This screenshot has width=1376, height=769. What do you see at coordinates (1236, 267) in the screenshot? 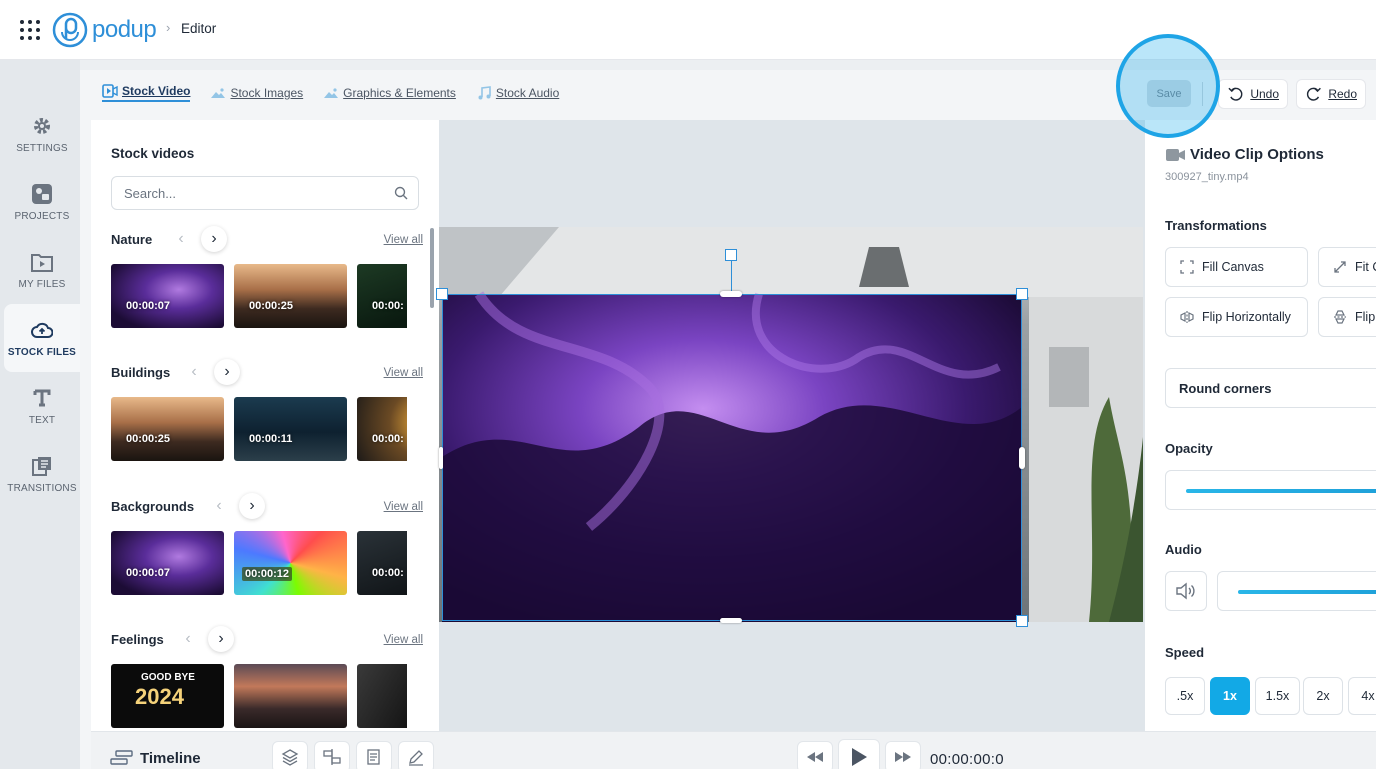
I see `fill-canvas-button: Fill Canvas` at bounding box center [1236, 267].